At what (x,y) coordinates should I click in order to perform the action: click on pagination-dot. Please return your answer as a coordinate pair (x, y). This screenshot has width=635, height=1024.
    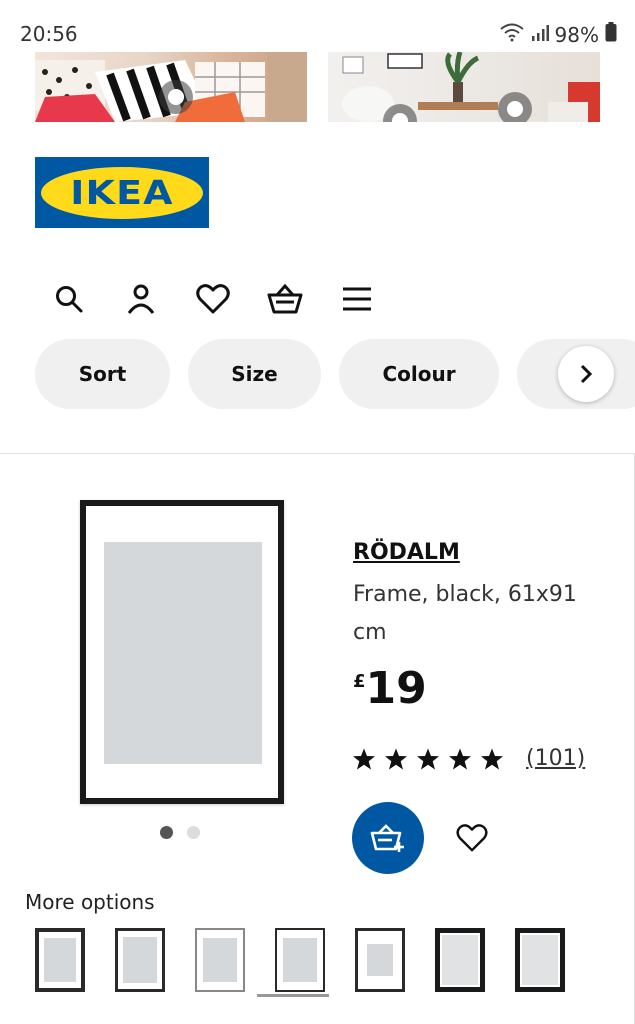
    Looking at the image, I should click on (193, 832).